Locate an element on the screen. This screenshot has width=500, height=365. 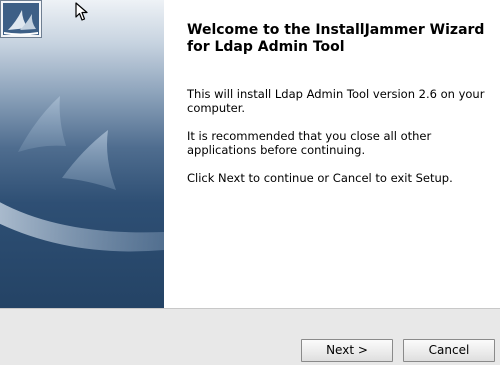
installjammer-logo-icon is located at coordinates (21, 19).